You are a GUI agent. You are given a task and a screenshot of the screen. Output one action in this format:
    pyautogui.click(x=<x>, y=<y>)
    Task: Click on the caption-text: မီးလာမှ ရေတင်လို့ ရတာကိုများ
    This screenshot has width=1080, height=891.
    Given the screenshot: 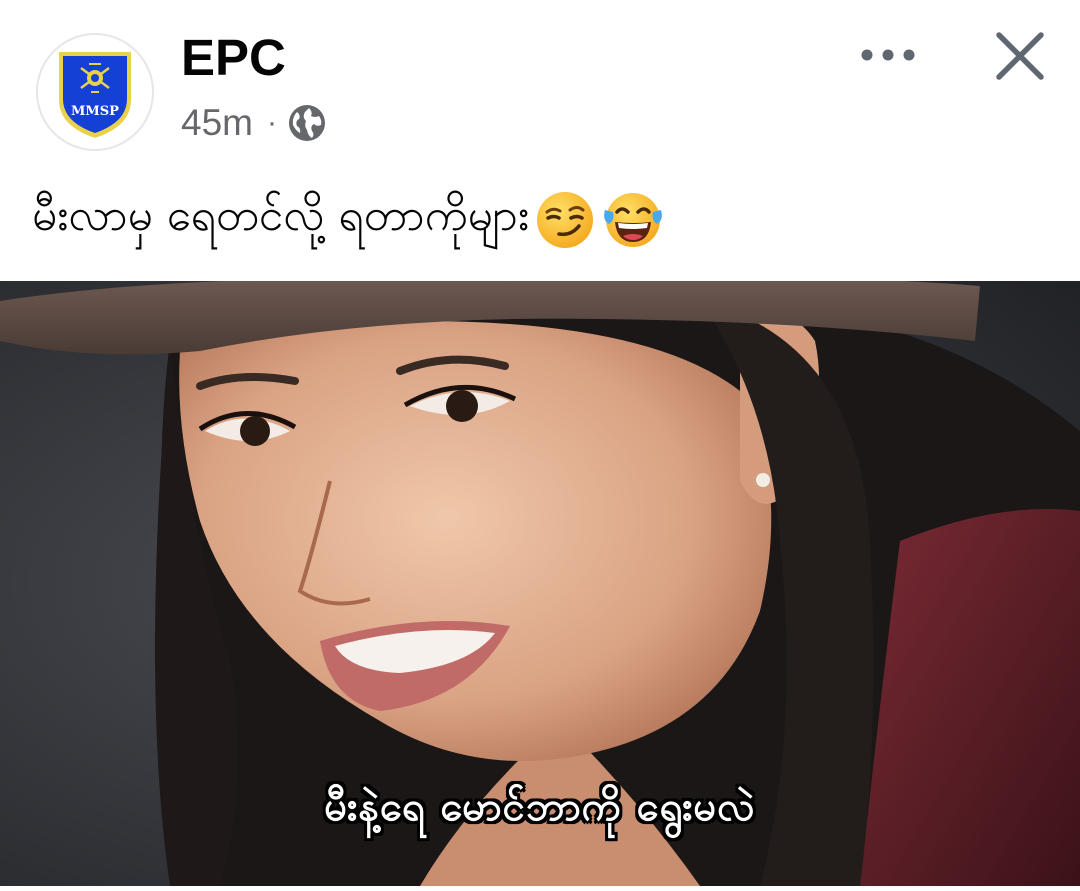 What is the action you would take?
    pyautogui.click(x=281, y=215)
    